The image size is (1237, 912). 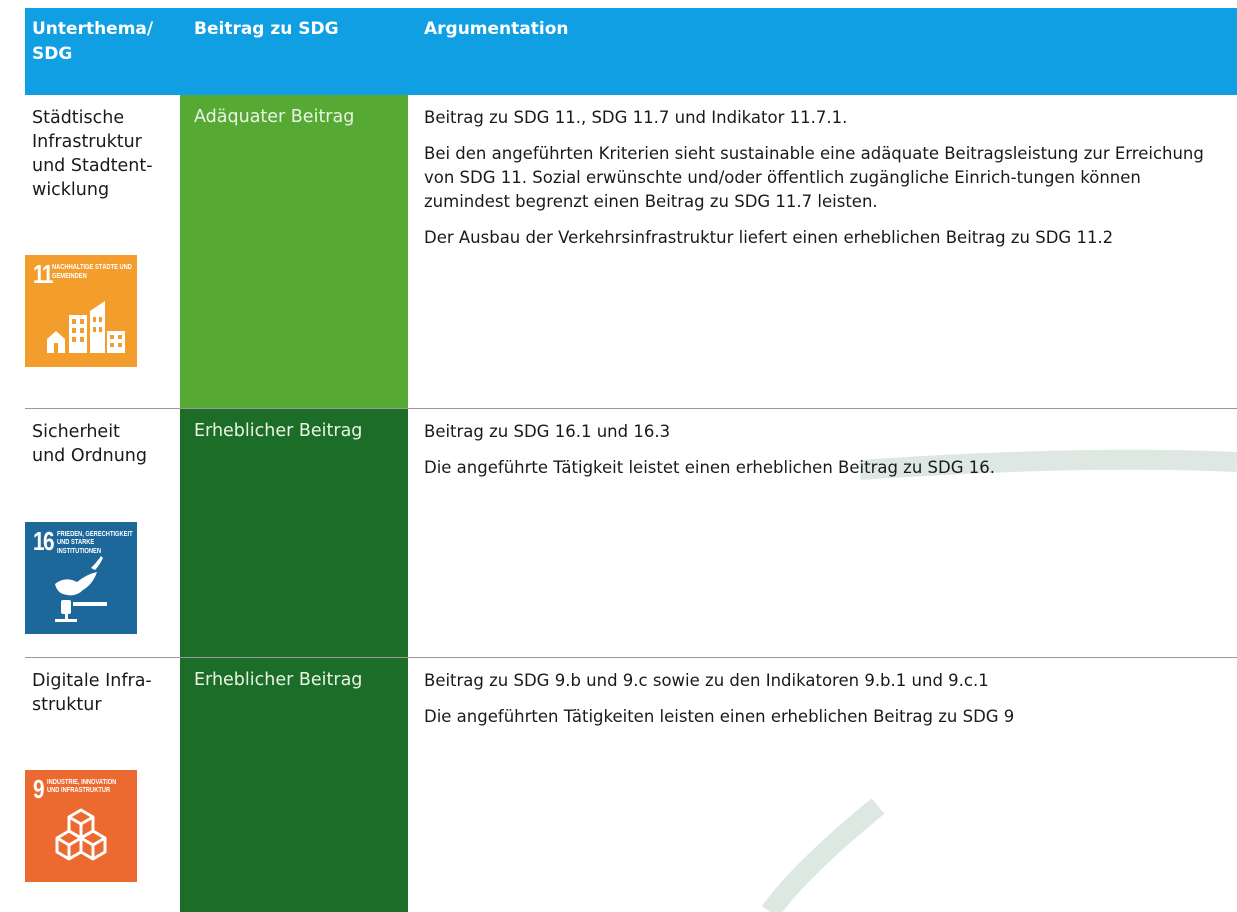 I want to click on argument-text: Beitrag zu SDG 16.1 und 16.3, so click(x=547, y=431).